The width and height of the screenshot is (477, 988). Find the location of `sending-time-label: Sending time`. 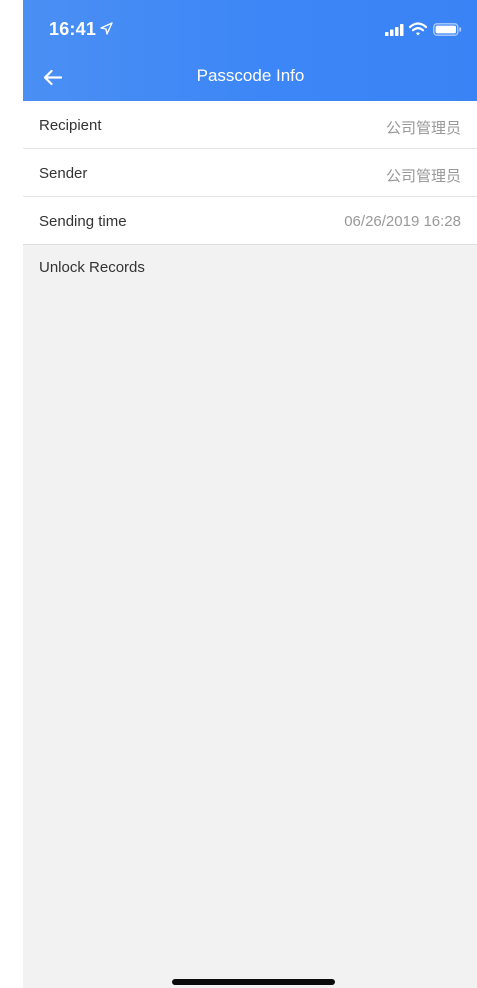

sending-time-label: Sending time is located at coordinates (83, 221).